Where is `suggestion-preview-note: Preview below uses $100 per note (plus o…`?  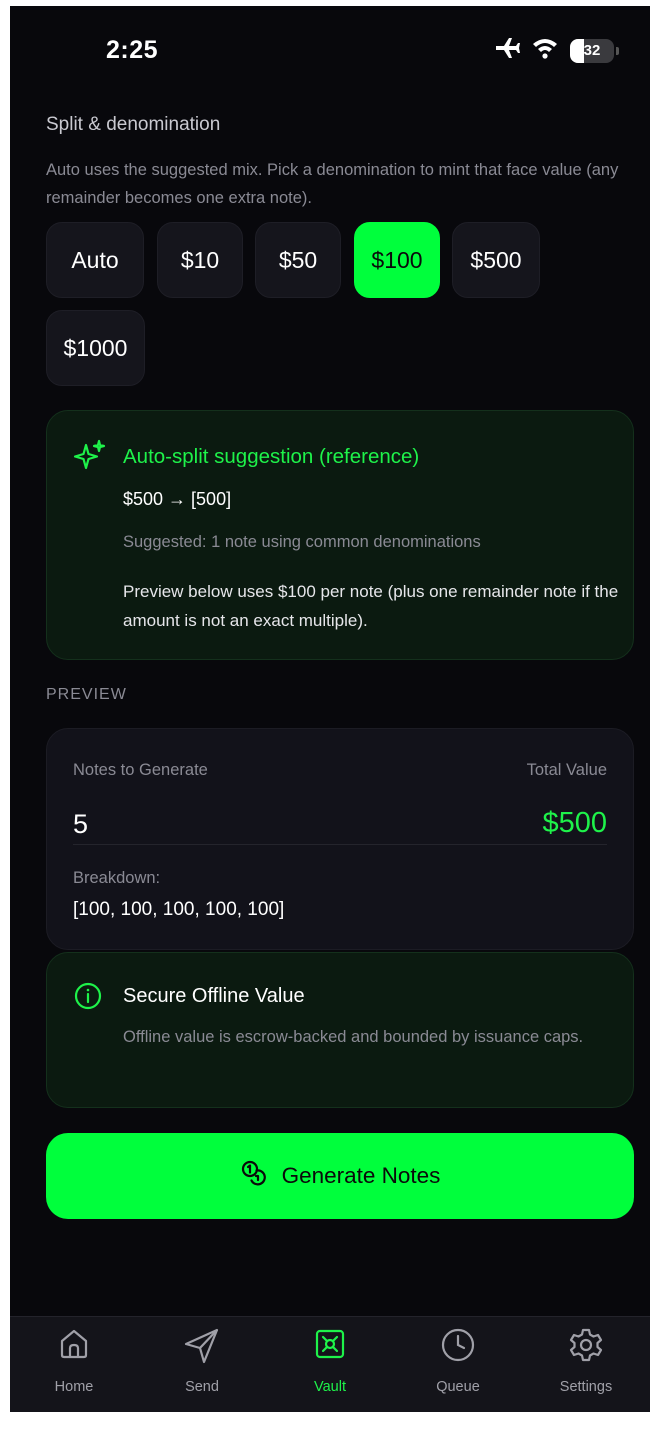 suggestion-preview-note: Preview below uses $100 per note (plus o… is located at coordinates (371, 606).